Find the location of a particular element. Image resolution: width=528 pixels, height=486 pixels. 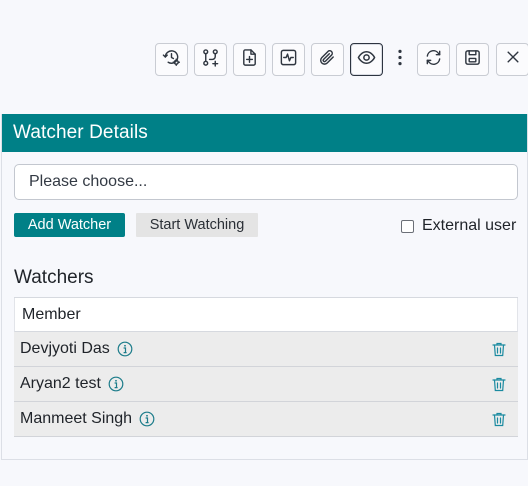

save-button is located at coordinates (472, 59).